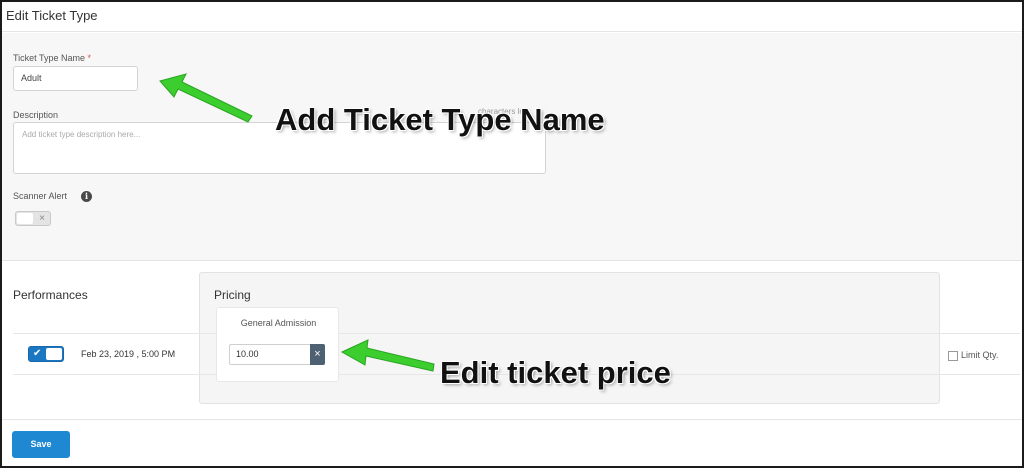 The image size is (1024, 468). Describe the element at coordinates (387, 355) in the screenshot. I see `green-arrow-price` at that location.